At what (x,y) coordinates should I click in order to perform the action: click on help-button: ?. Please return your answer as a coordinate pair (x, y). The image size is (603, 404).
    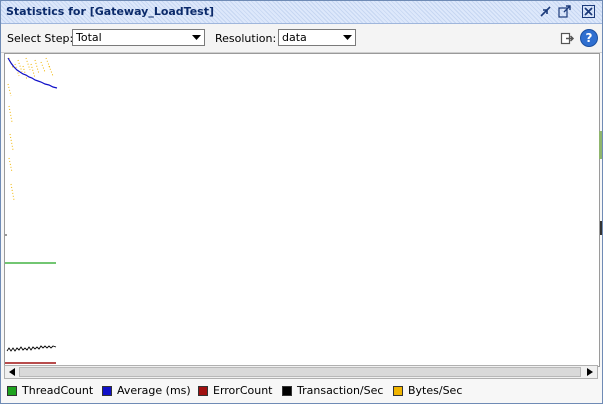
    Looking at the image, I should click on (589, 38).